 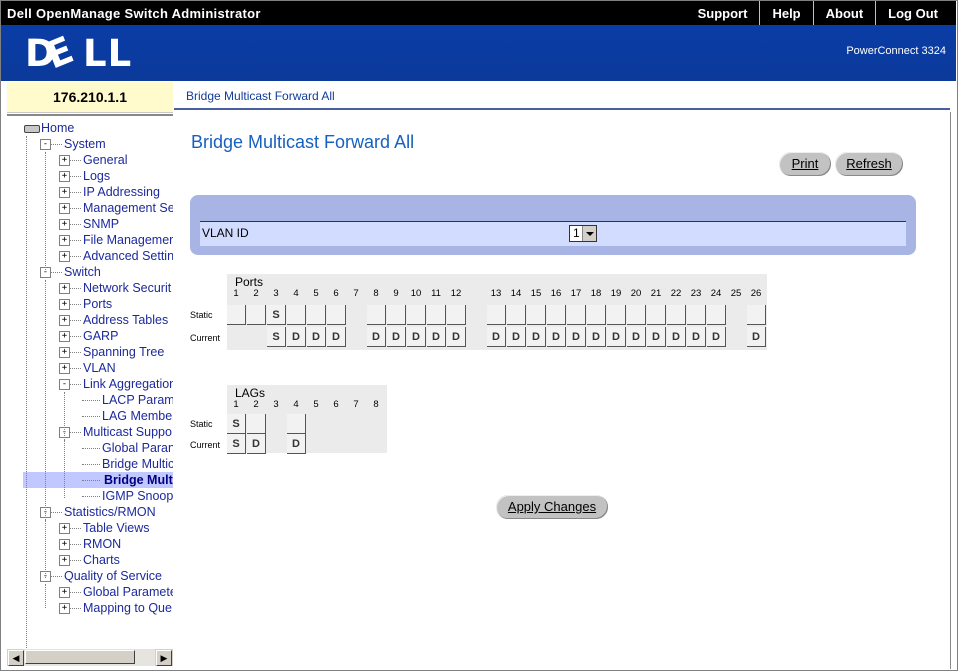 What do you see at coordinates (105, 160) in the screenshot?
I see `tree-item: General` at bounding box center [105, 160].